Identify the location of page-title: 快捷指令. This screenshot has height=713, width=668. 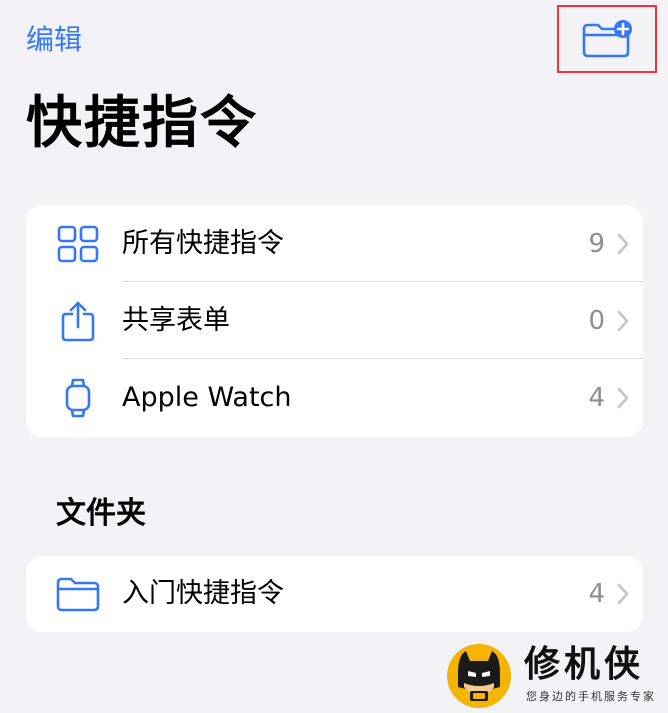
(142, 123).